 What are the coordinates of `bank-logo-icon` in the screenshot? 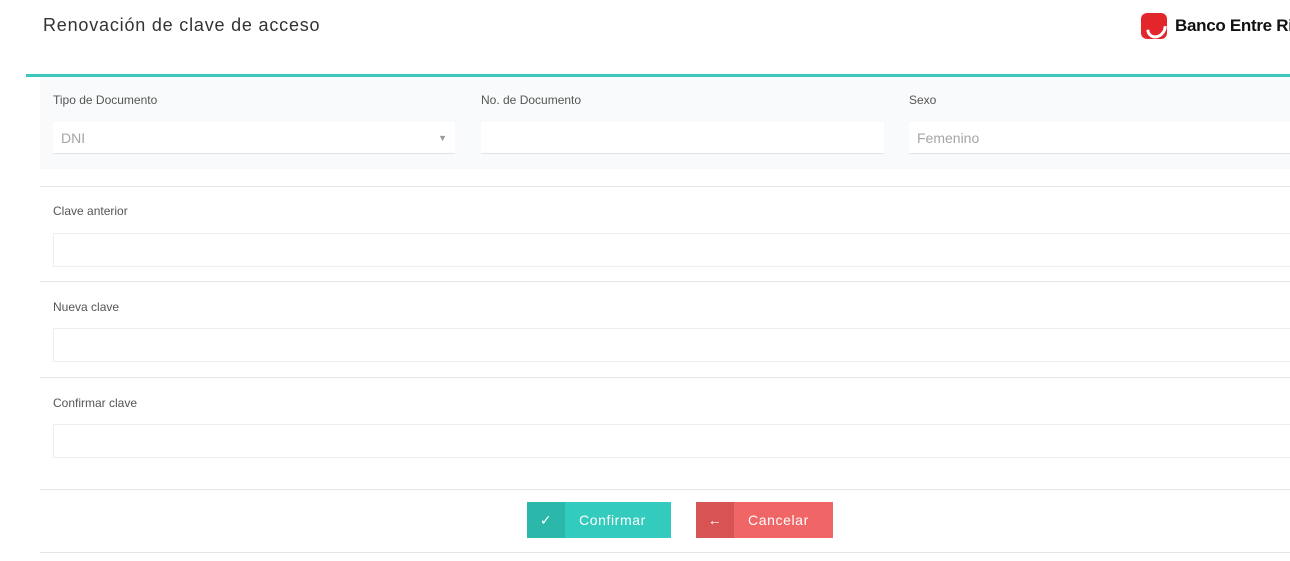 It's located at (1154, 26).